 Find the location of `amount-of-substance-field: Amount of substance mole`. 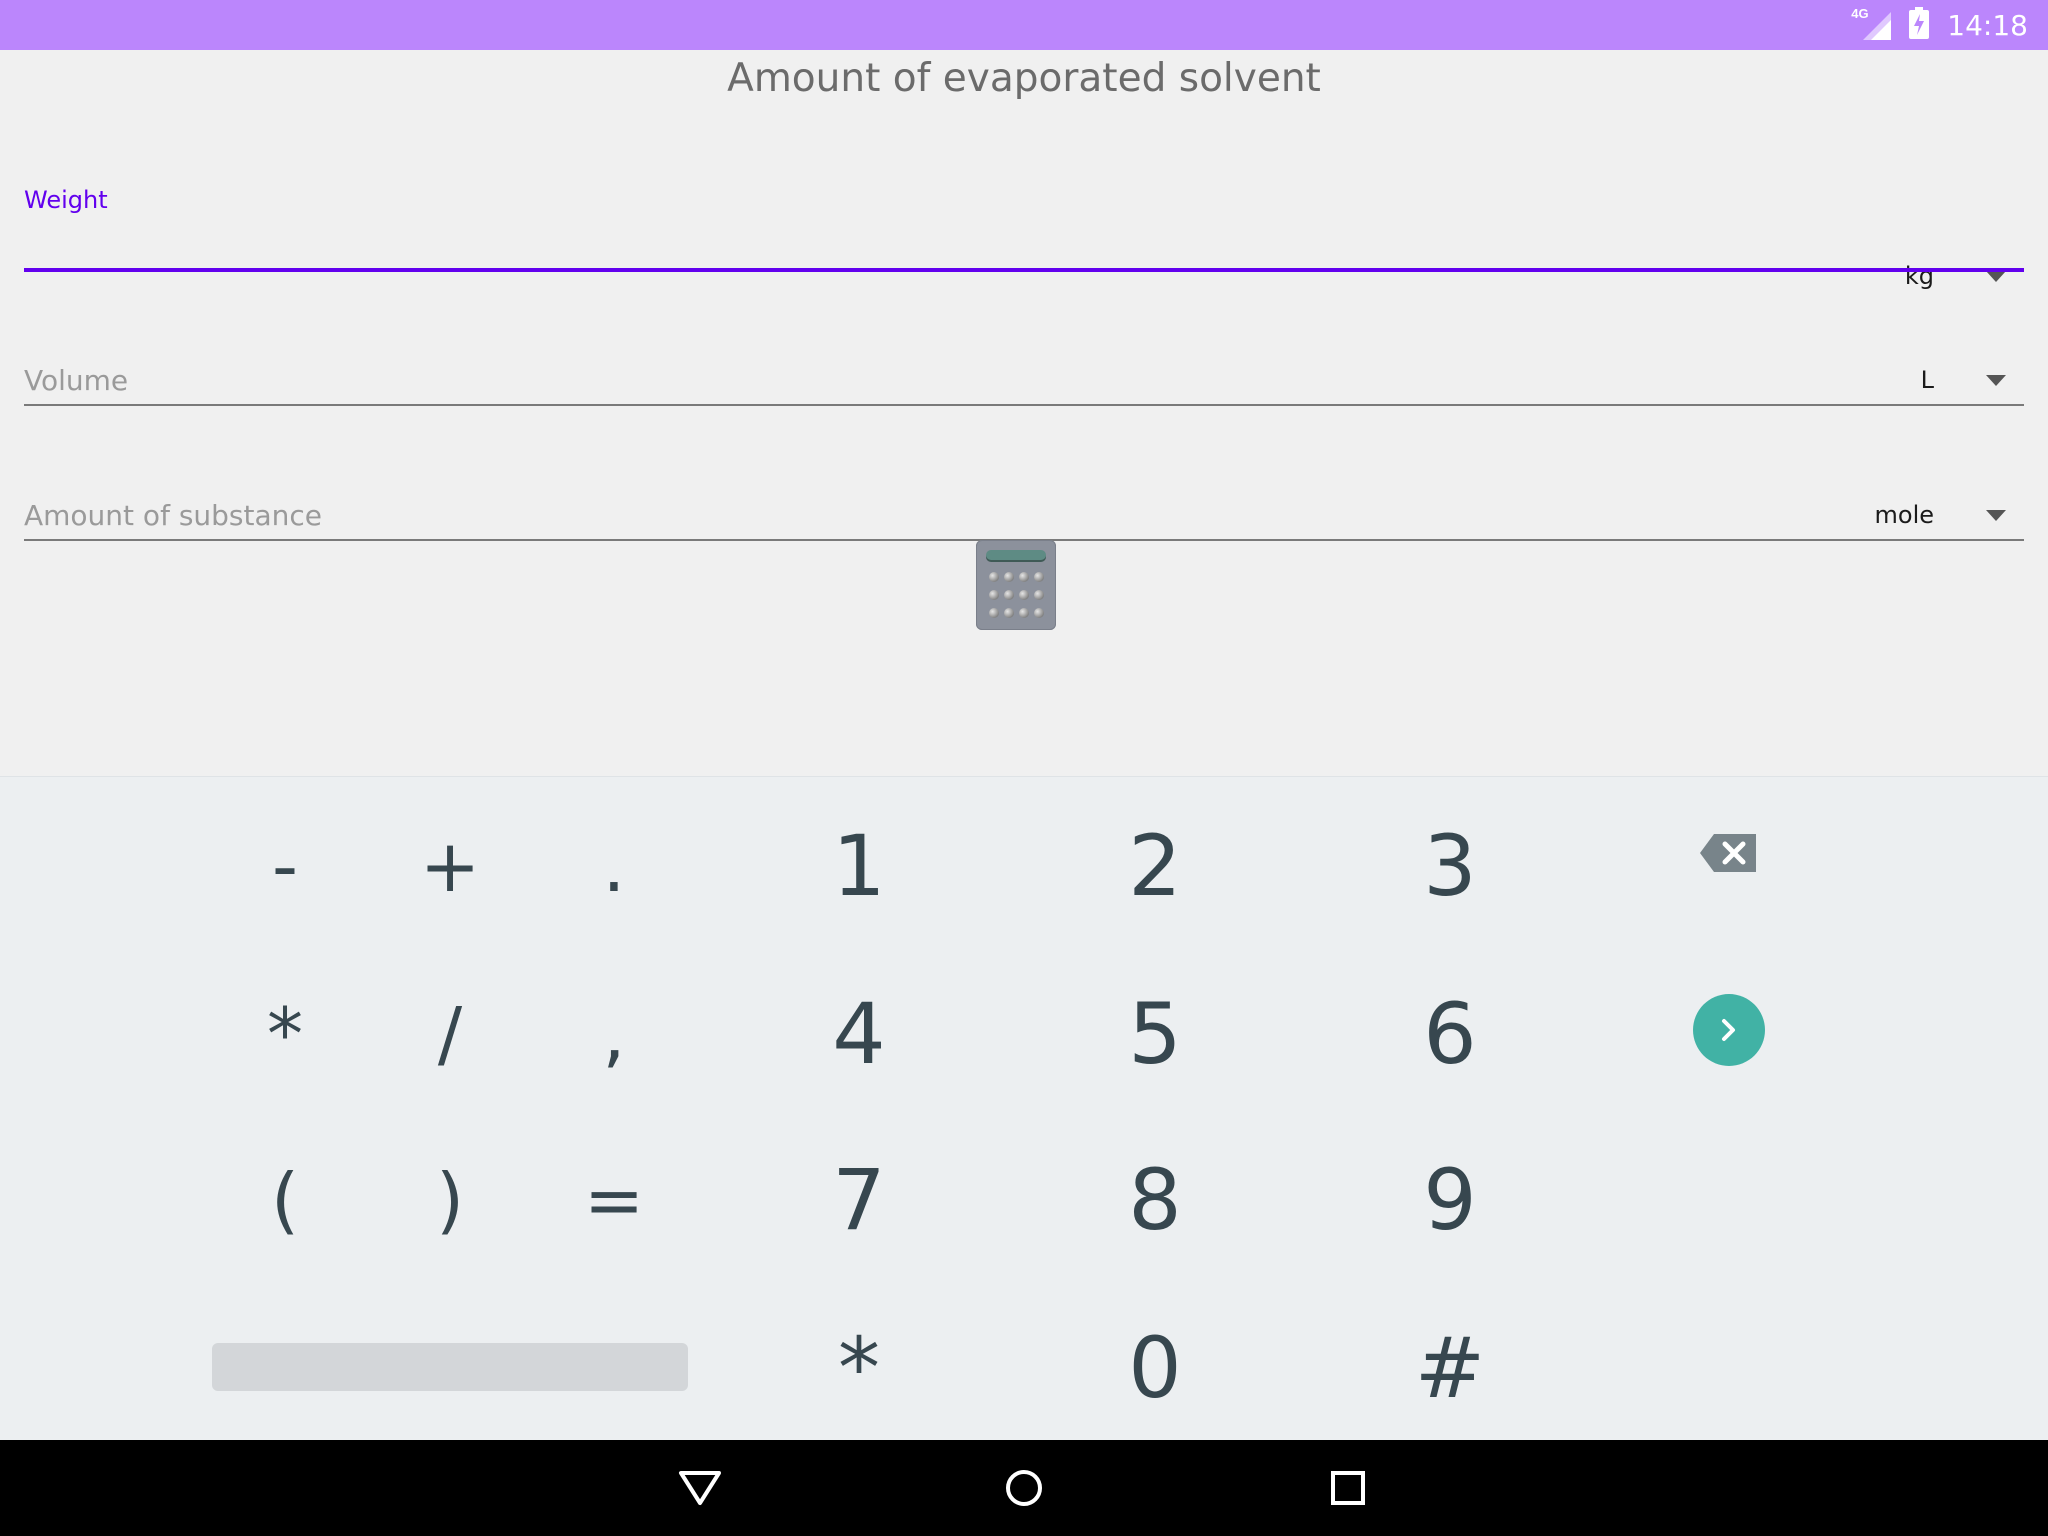

amount-of-substance-field: Amount of substance mole is located at coordinates (1024, 500).